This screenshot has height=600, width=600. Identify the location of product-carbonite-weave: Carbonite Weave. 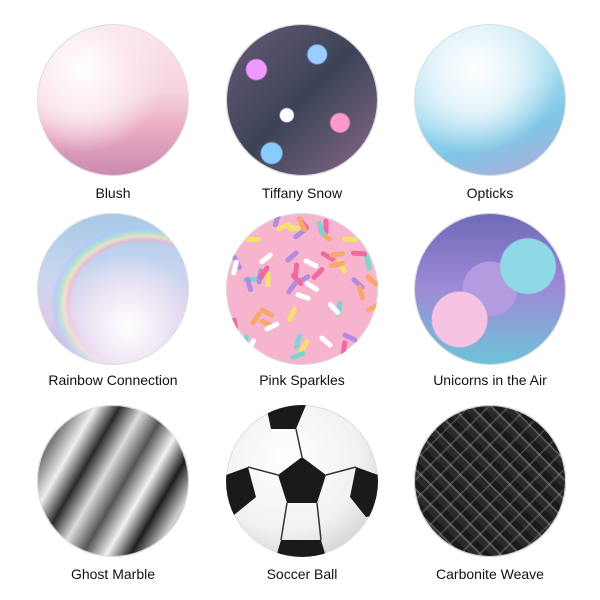
(490, 493).